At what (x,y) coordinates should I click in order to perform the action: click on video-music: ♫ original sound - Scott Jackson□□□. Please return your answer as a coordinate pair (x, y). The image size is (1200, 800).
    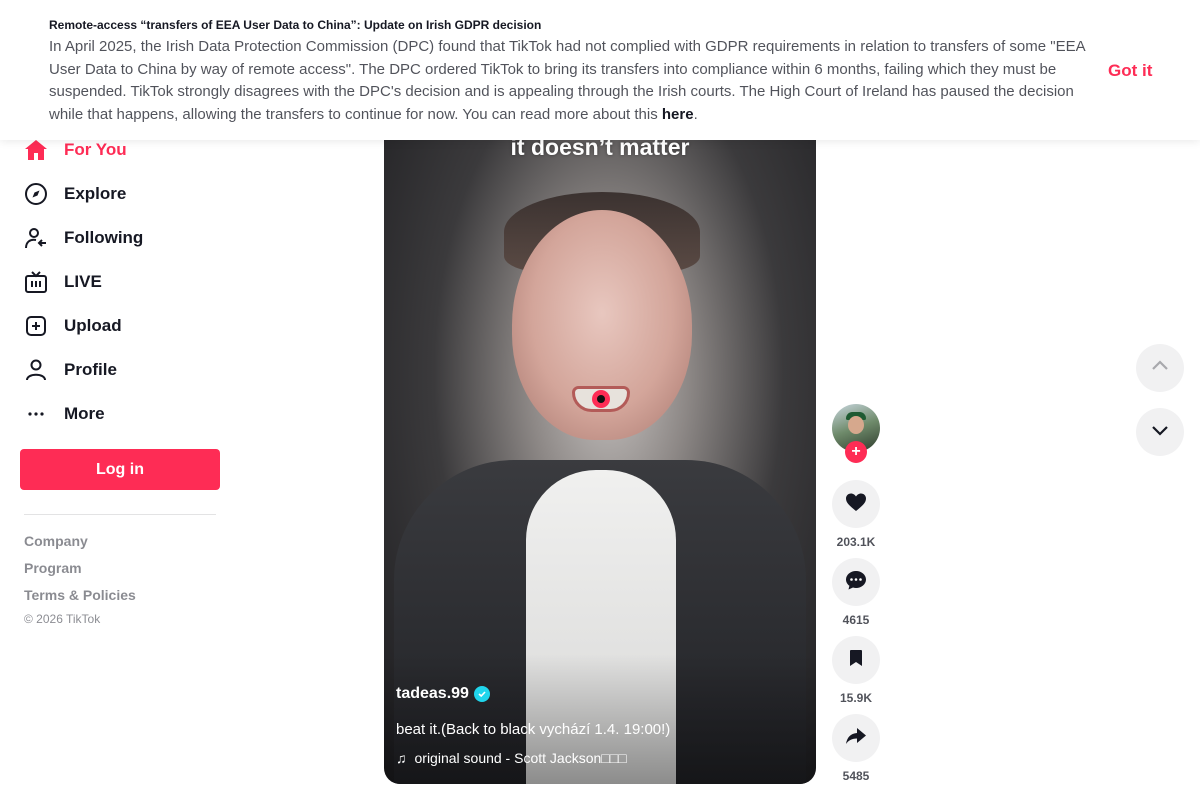
    Looking at the image, I should click on (511, 758).